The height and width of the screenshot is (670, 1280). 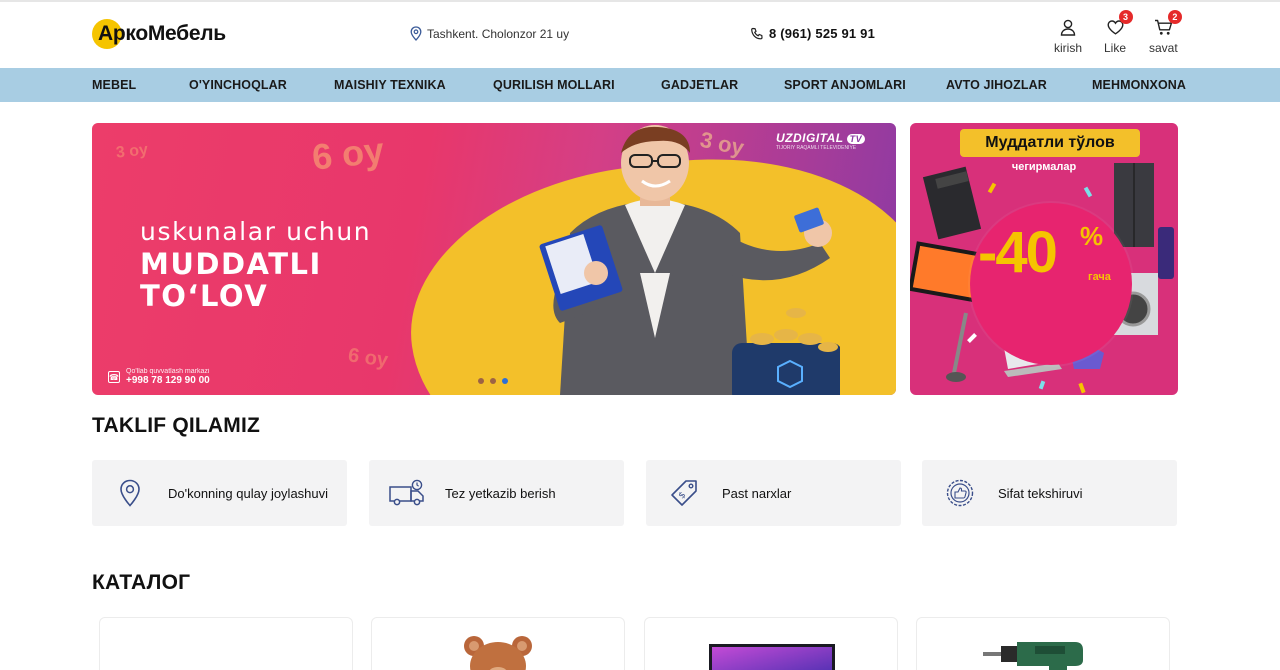 What do you see at coordinates (132, 151) in the screenshot?
I see `banner-deco-text: 3 oy` at bounding box center [132, 151].